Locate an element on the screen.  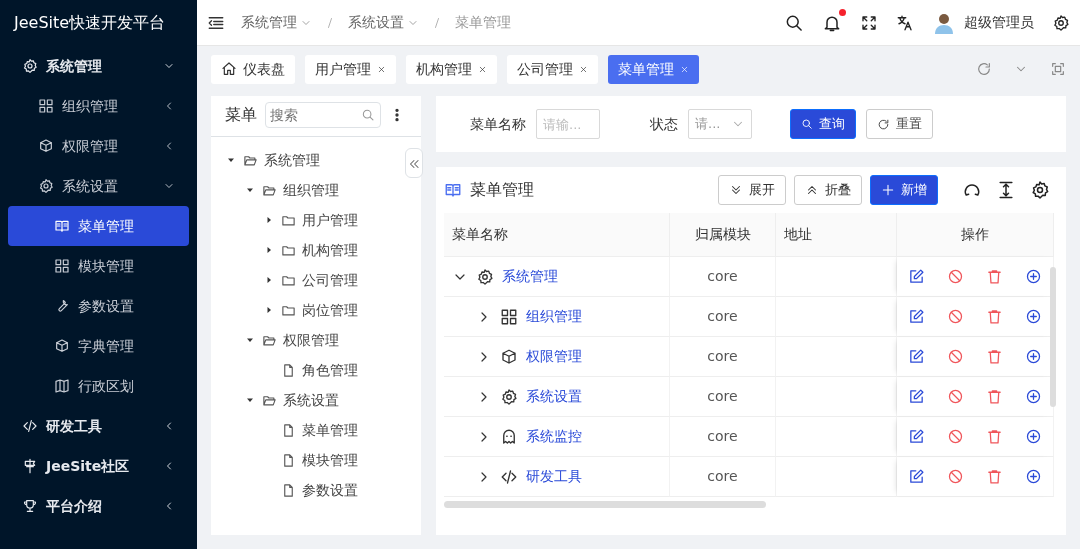
tree-node: 参数设置 is located at coordinates (286, 490).